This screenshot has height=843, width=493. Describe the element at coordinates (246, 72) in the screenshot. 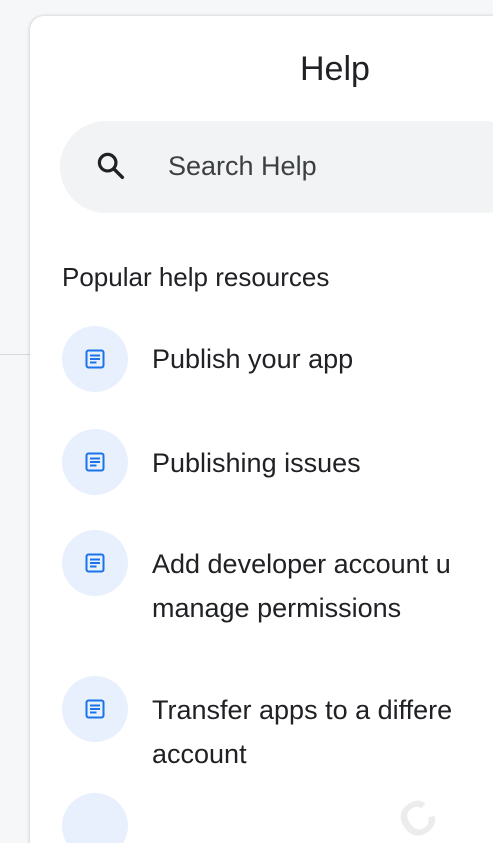

I see `help-panel-header: Help` at that location.